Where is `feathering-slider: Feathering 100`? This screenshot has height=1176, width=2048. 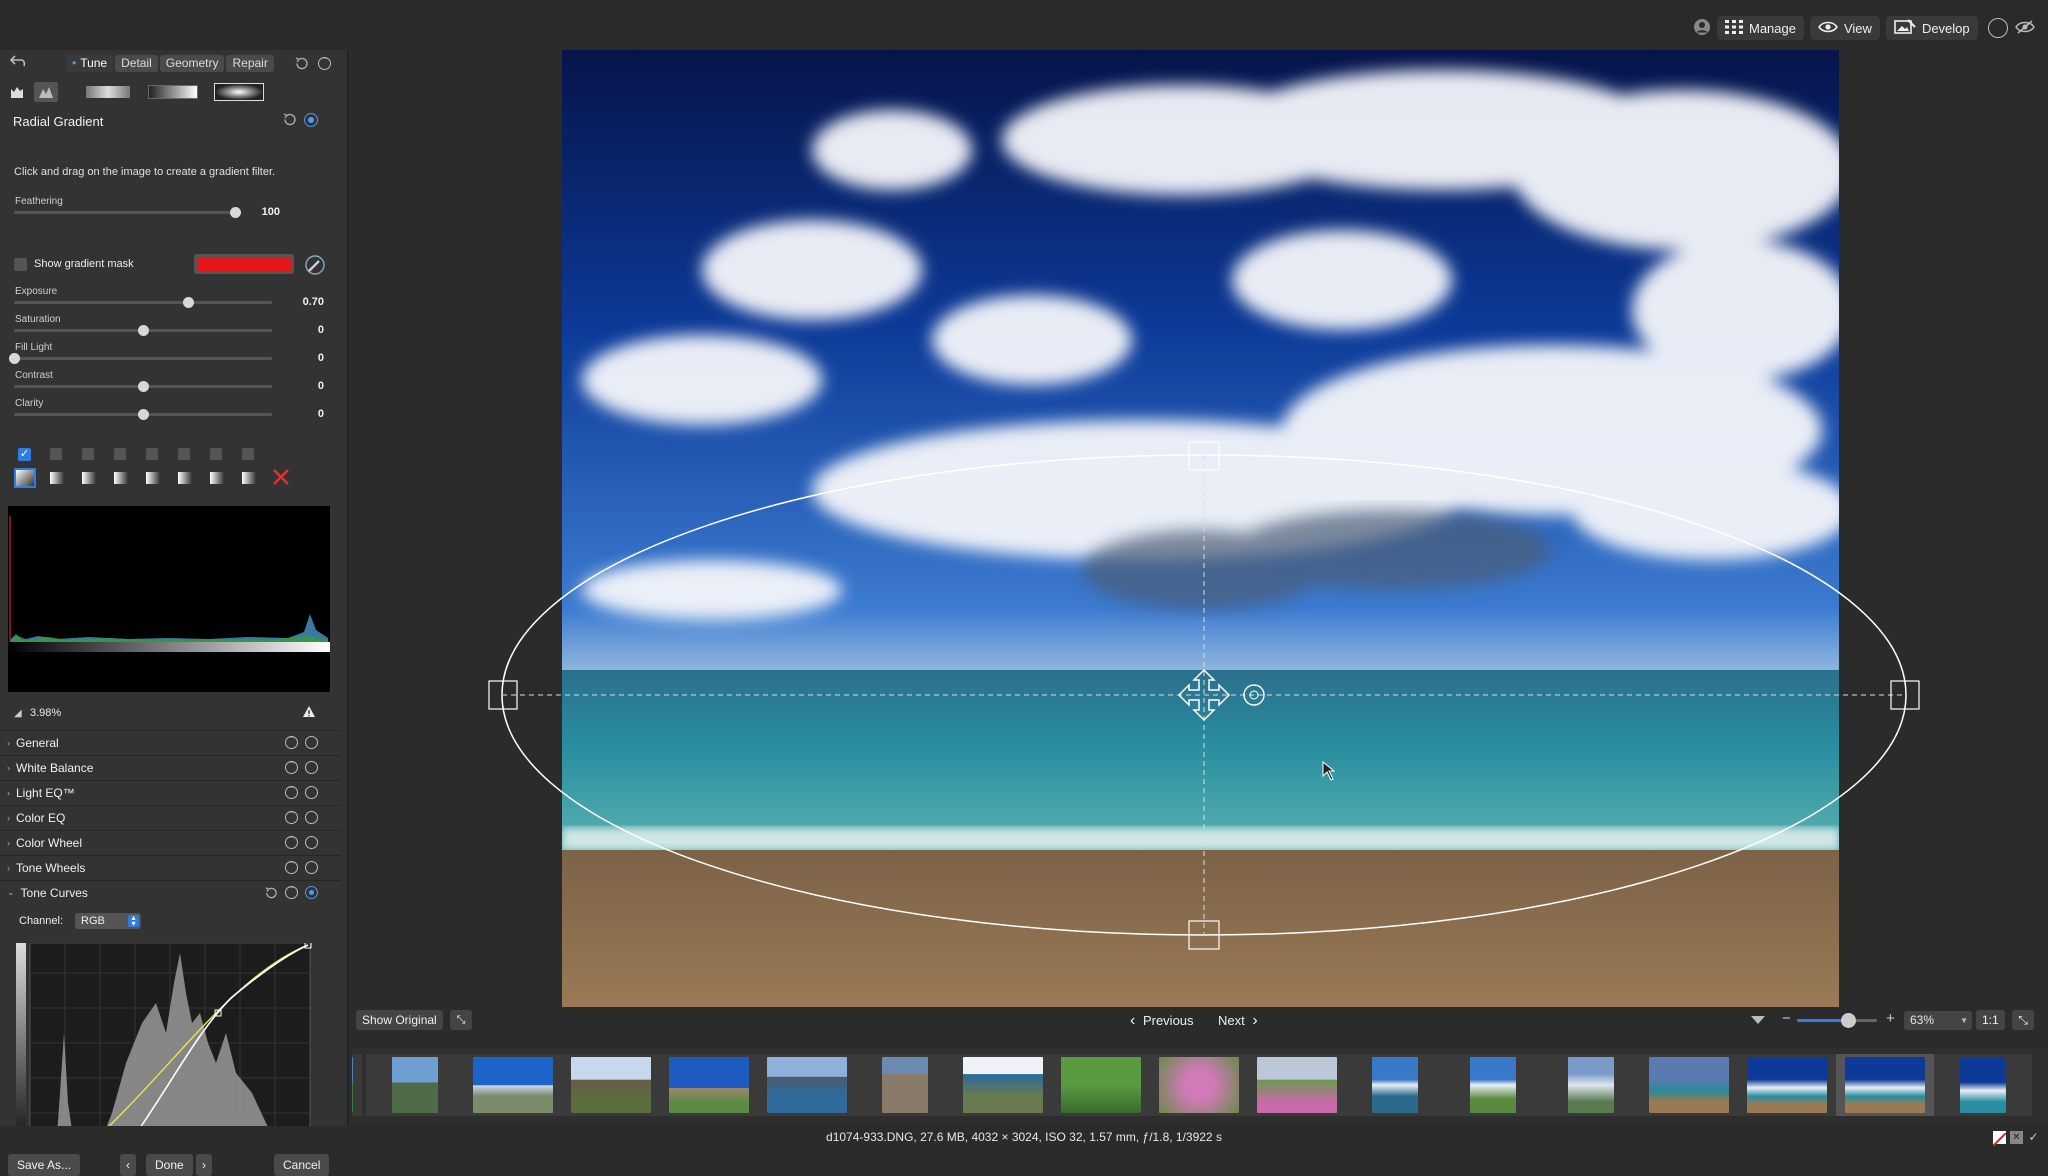 feathering-slider: Feathering 100 is located at coordinates (147, 207).